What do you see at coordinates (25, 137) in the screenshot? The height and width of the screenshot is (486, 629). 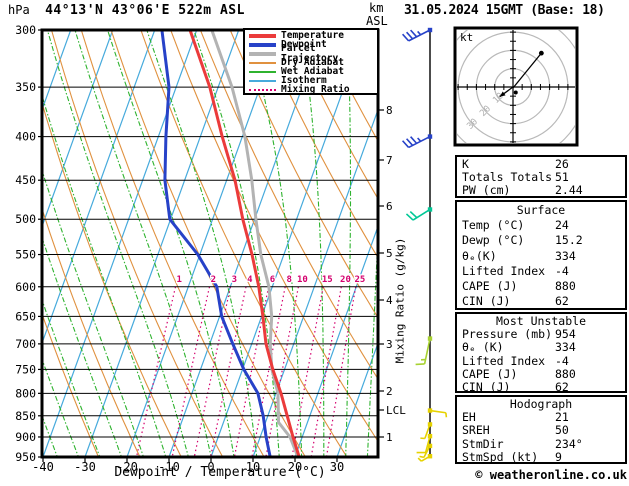 I see `svg-text: 400` at bounding box center [25, 137].